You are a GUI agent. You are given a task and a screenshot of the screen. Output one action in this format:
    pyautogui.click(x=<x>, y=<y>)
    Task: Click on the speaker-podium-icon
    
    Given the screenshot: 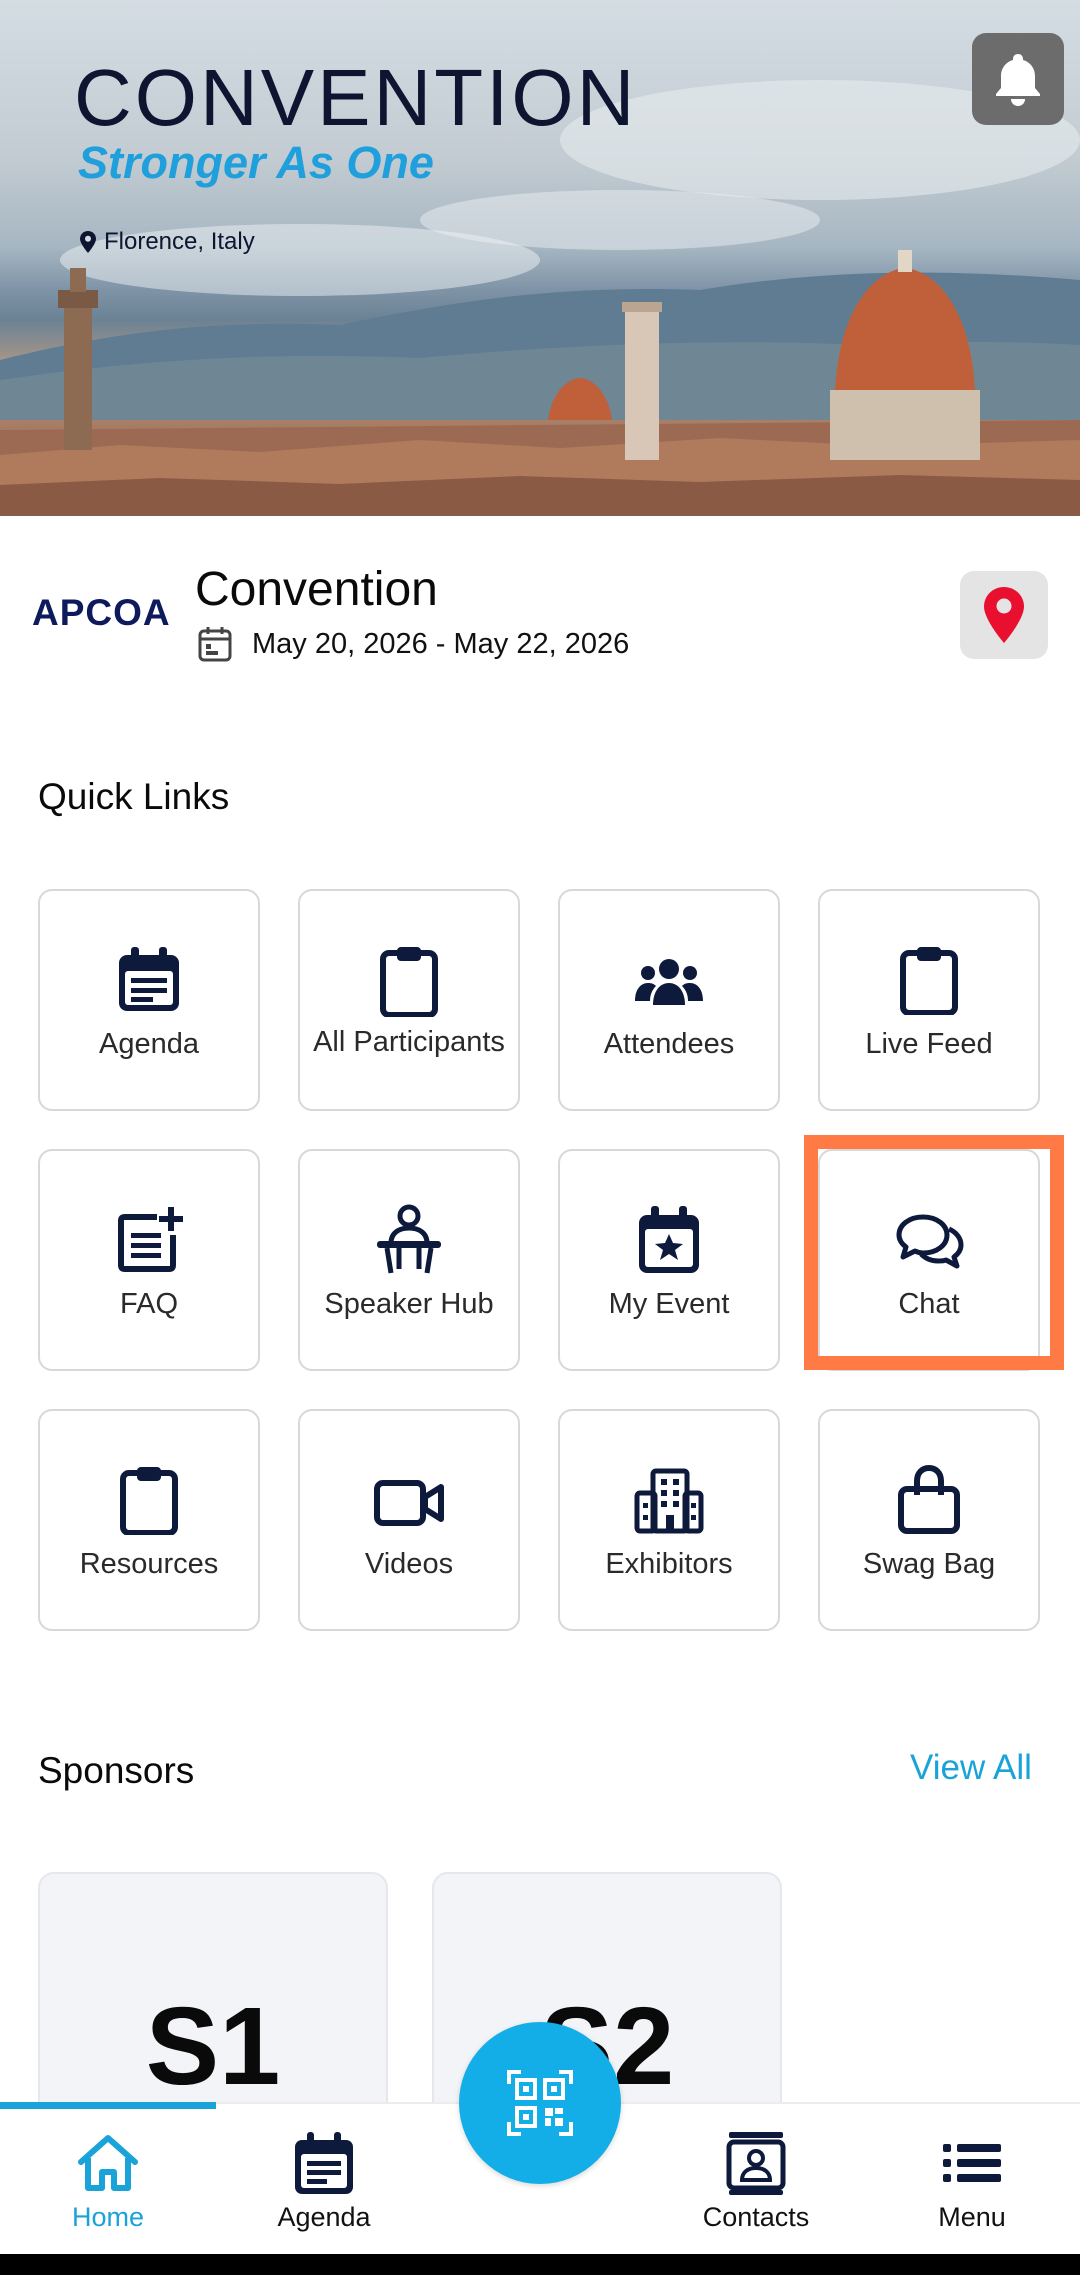 What is the action you would take?
    pyautogui.click(x=409, y=1239)
    